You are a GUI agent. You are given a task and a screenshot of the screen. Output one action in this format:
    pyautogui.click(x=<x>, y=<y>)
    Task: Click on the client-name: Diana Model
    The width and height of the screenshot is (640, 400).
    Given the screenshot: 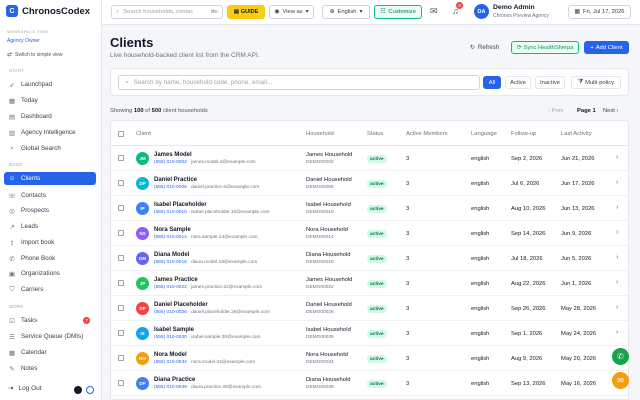 What is the action you would take?
    pyautogui.click(x=171, y=255)
    